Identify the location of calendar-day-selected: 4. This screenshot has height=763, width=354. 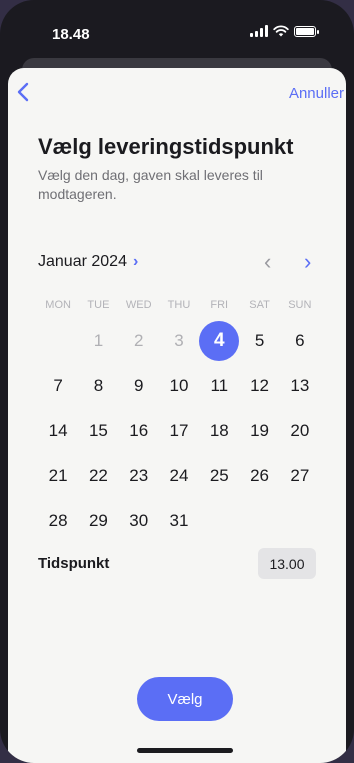
(219, 341).